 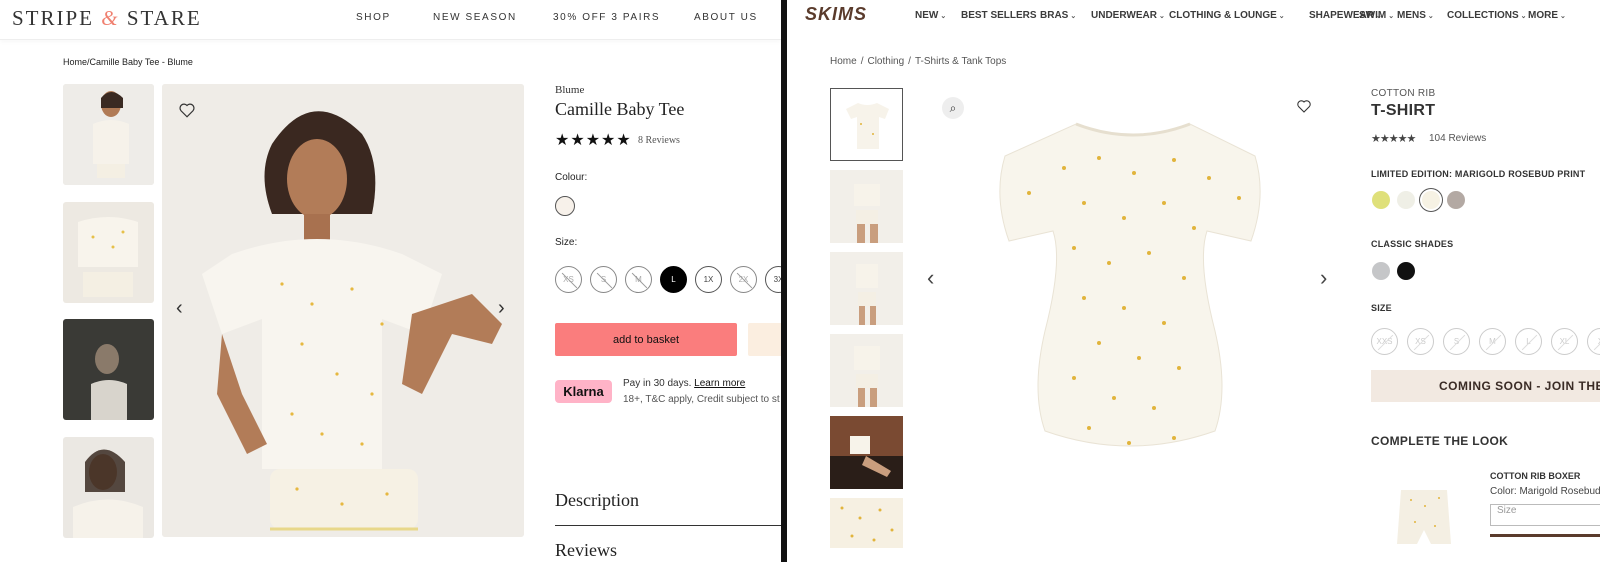 I want to click on classic-shades-label: CLASSIC SHADES, so click(x=1412, y=244).